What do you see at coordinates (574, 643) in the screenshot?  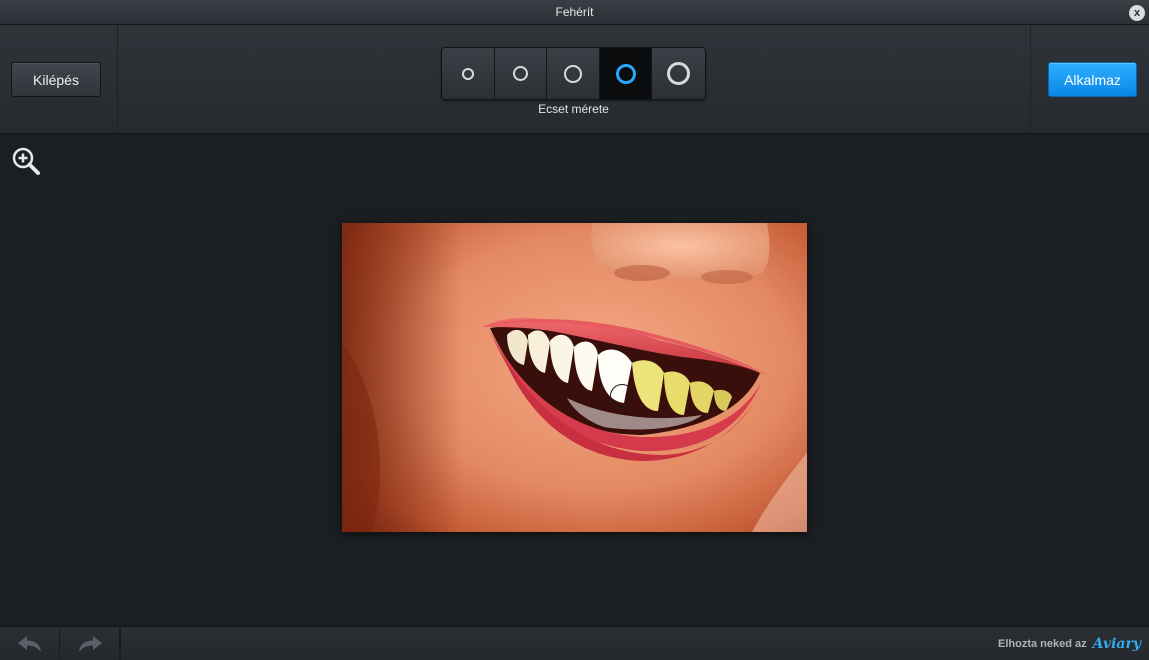 I see `bottom-bar: Elhozta neked az Aviary` at bounding box center [574, 643].